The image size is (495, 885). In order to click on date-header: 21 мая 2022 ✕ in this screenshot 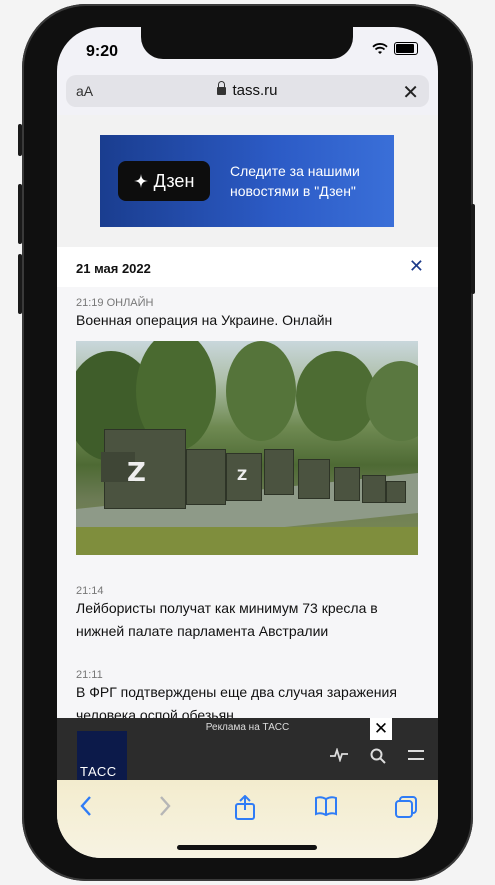, I will do `click(247, 267)`.